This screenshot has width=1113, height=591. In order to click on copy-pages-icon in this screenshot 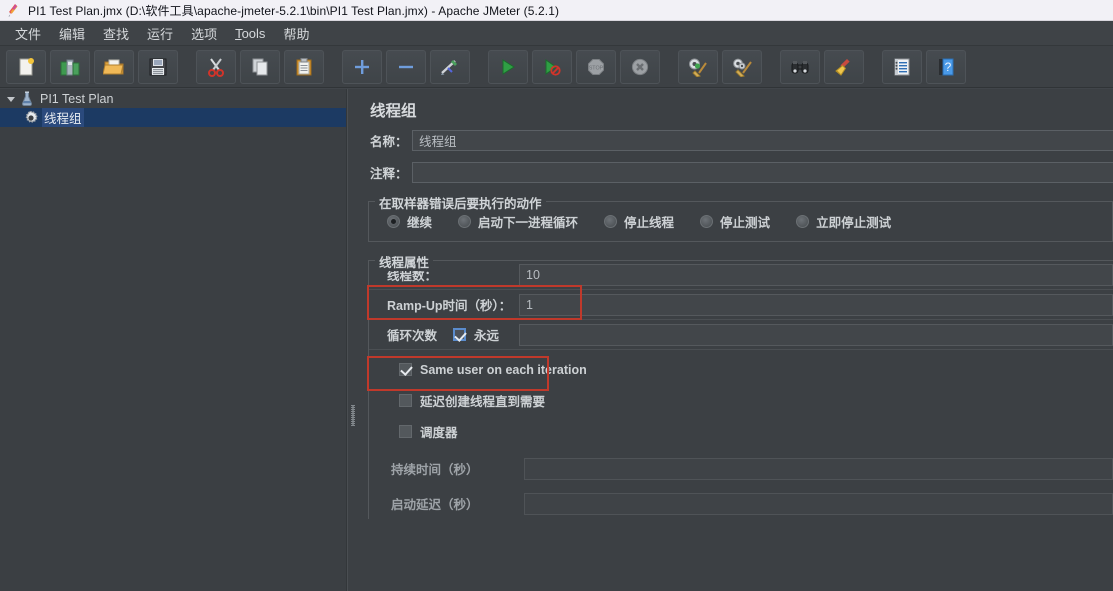, I will do `click(260, 67)`.